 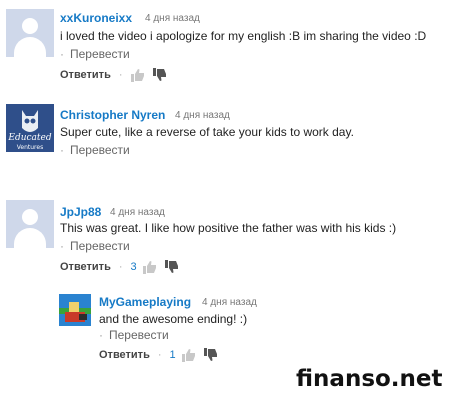 I want to click on comment-actions: Ответить ·, so click(x=114, y=75).